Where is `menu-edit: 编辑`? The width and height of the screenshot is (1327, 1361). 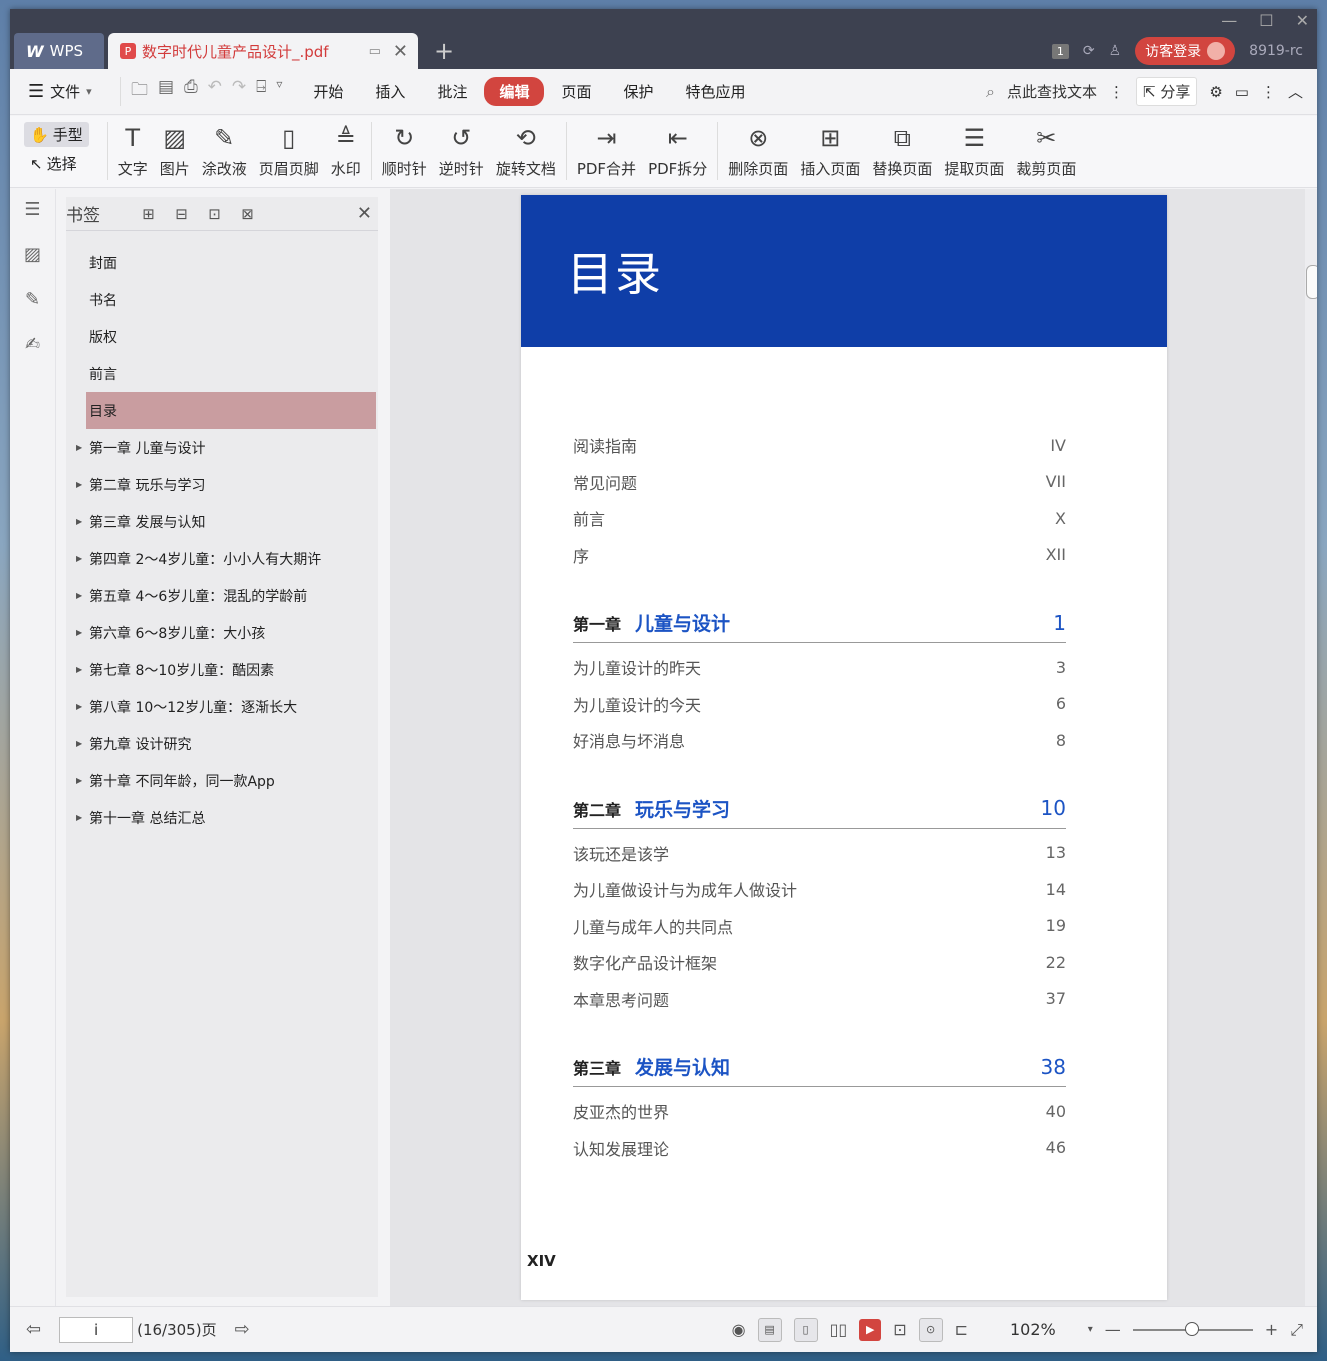
menu-edit: 编辑 is located at coordinates (514, 91).